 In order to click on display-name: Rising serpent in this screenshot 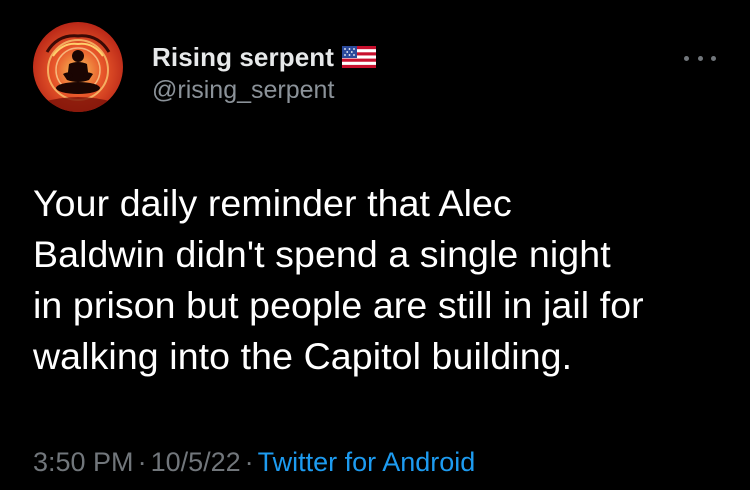, I will do `click(243, 57)`.